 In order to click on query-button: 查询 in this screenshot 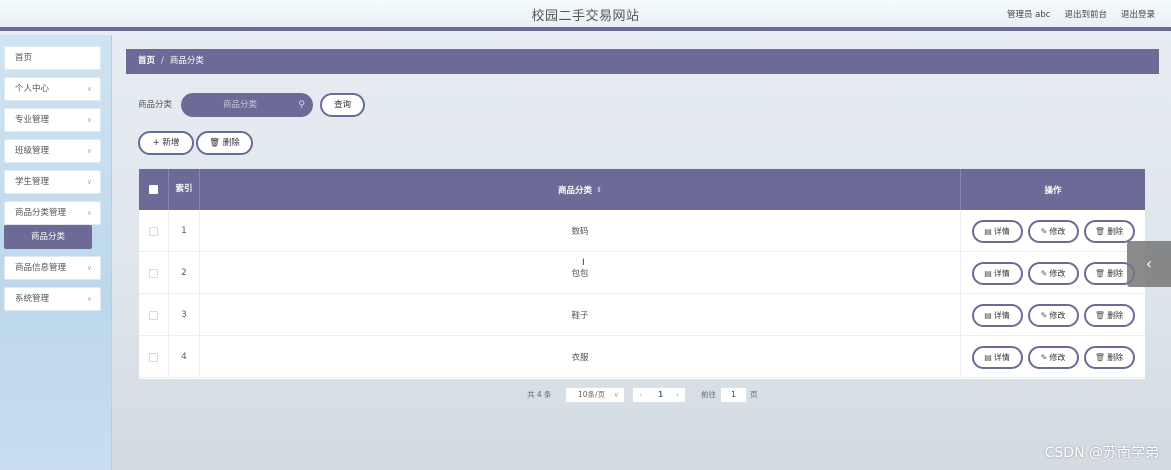, I will do `click(342, 105)`.